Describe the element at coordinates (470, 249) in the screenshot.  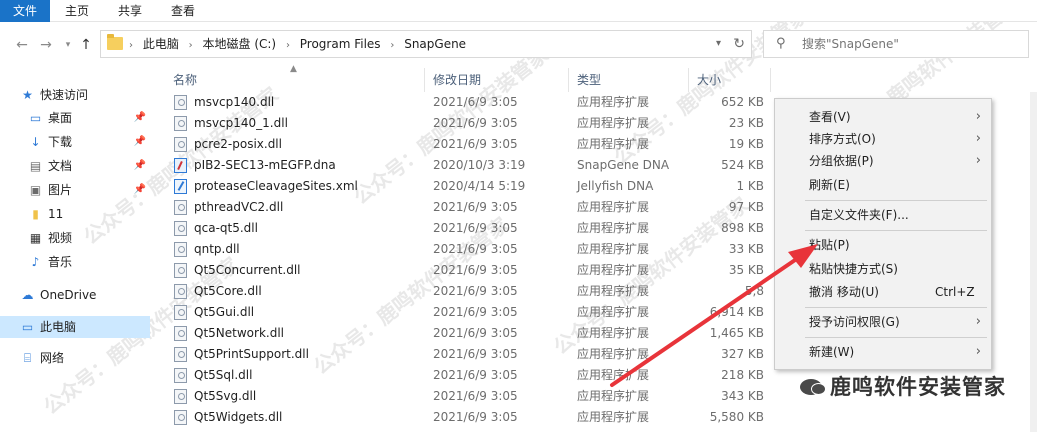
I see `file-row: qntp.dll 2021/6/9 3:05 应用程序扩展 33 KB` at that location.